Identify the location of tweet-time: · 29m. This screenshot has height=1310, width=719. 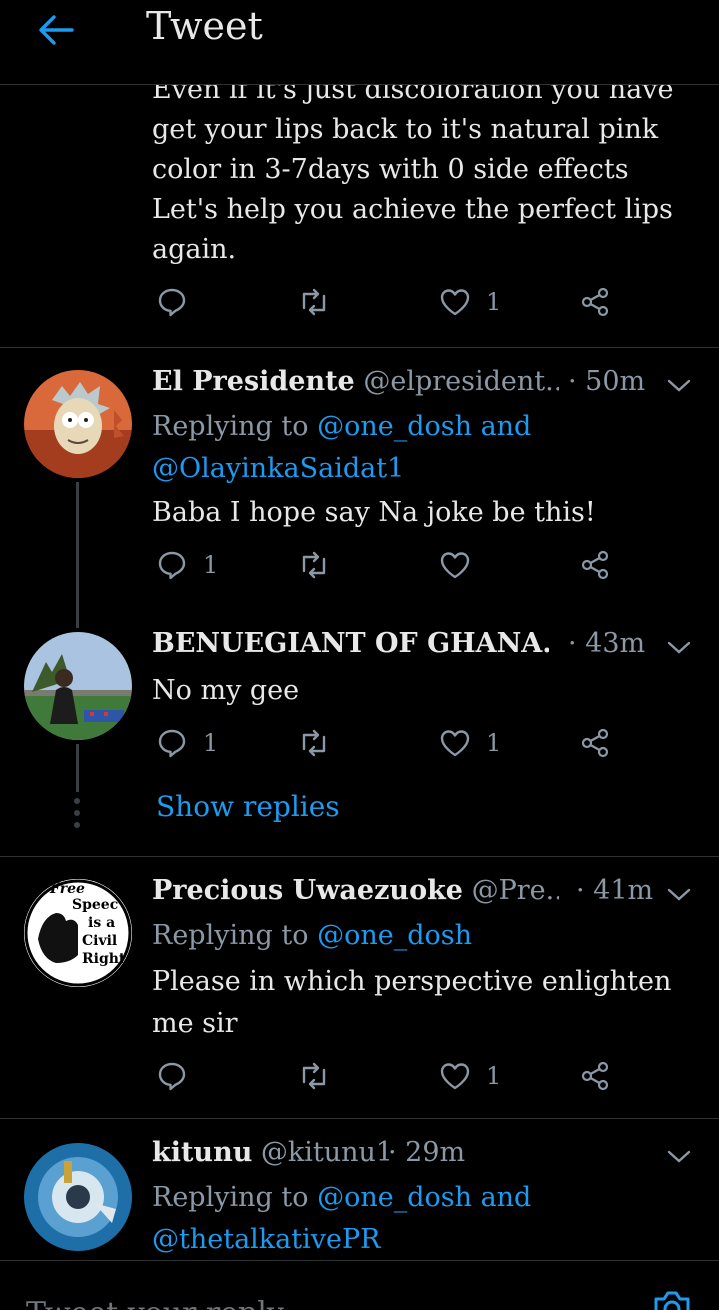
(427, 1152).